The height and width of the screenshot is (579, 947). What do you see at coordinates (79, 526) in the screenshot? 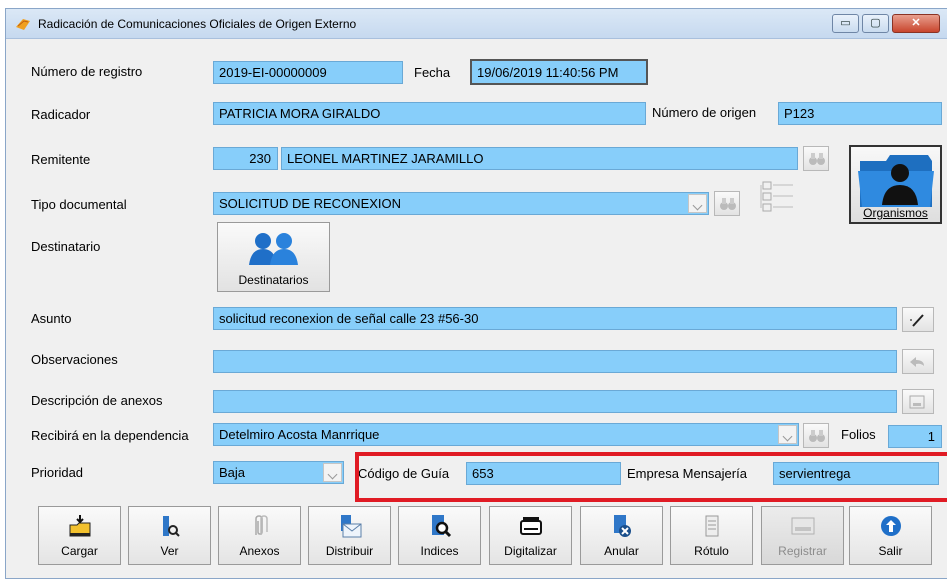
I see `upload-folder-icon` at bounding box center [79, 526].